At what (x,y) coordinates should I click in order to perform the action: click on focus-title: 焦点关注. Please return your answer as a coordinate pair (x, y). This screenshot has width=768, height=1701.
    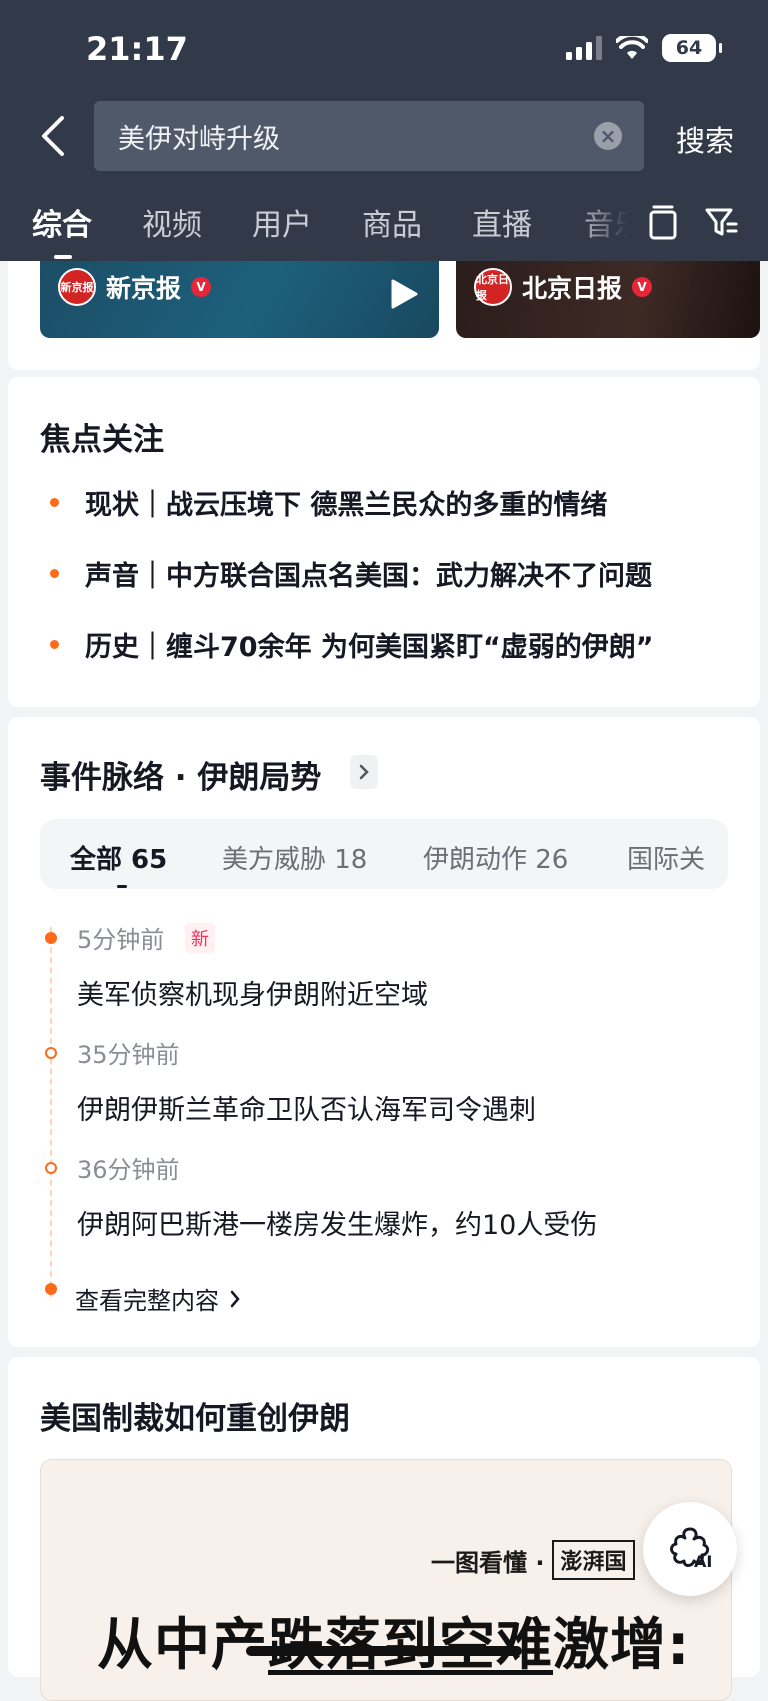
    Looking at the image, I should click on (102, 440).